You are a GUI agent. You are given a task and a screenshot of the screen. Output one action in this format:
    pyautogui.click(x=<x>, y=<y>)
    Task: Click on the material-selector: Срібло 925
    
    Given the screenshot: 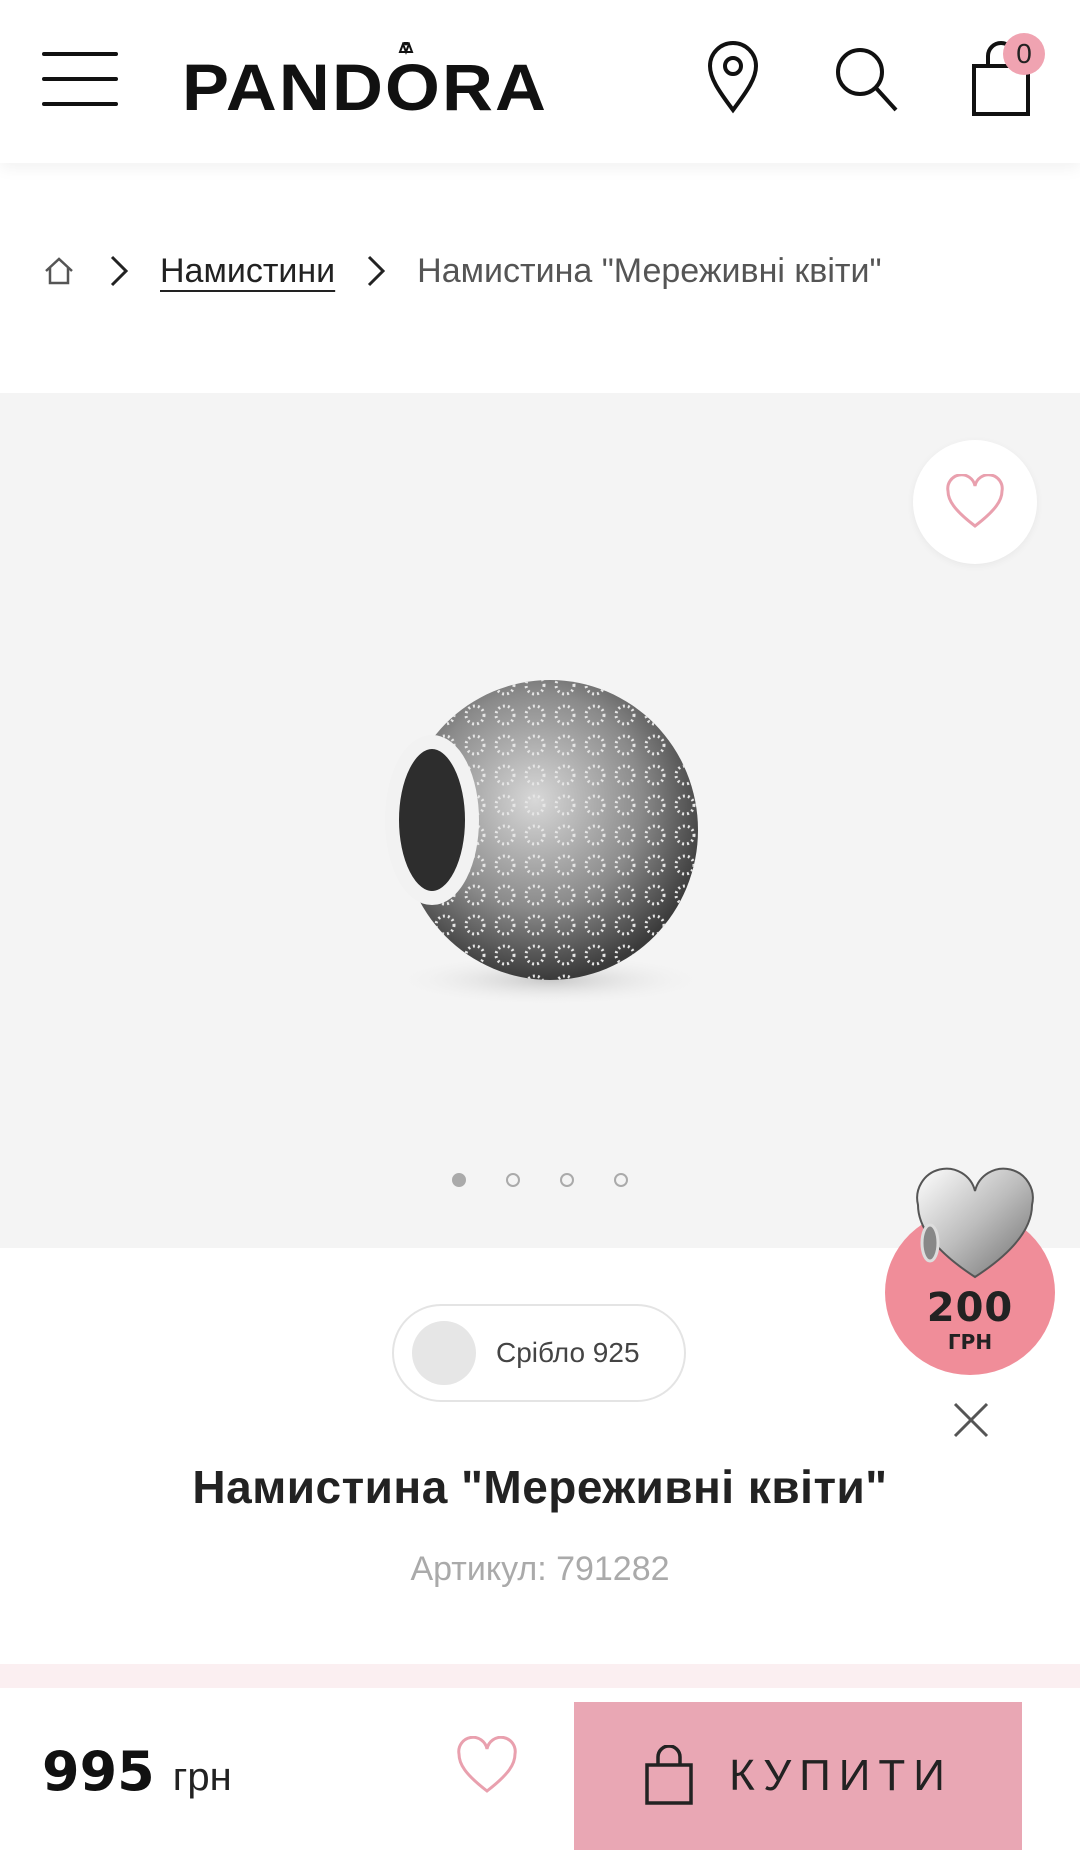 What is the action you would take?
    pyautogui.click(x=539, y=1353)
    